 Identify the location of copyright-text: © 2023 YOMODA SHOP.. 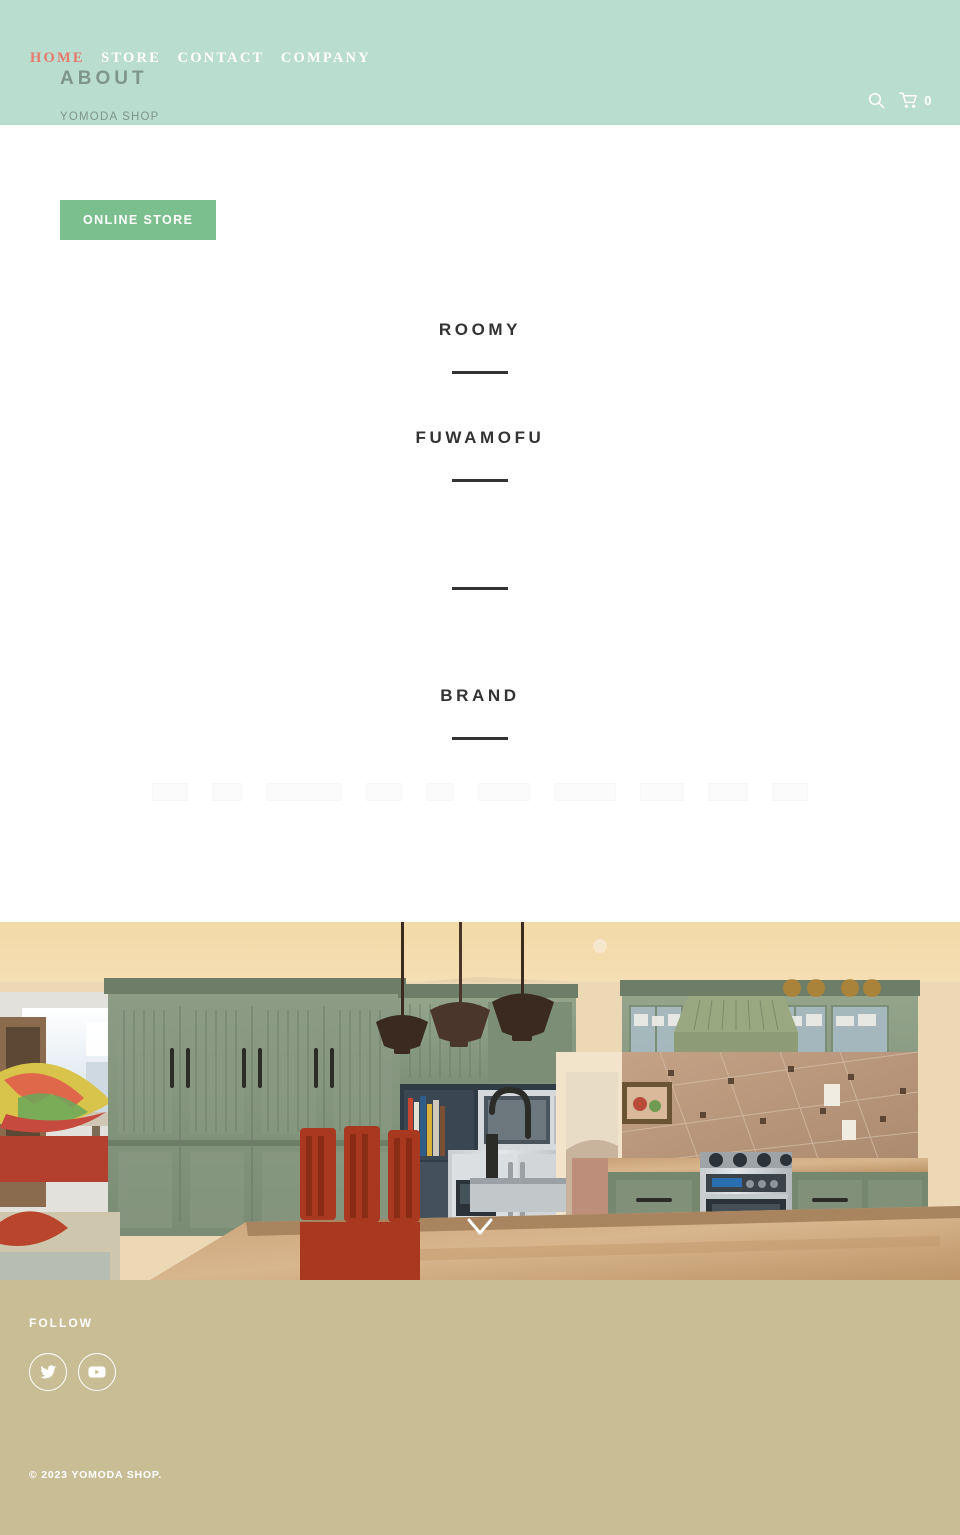
(96, 1475).